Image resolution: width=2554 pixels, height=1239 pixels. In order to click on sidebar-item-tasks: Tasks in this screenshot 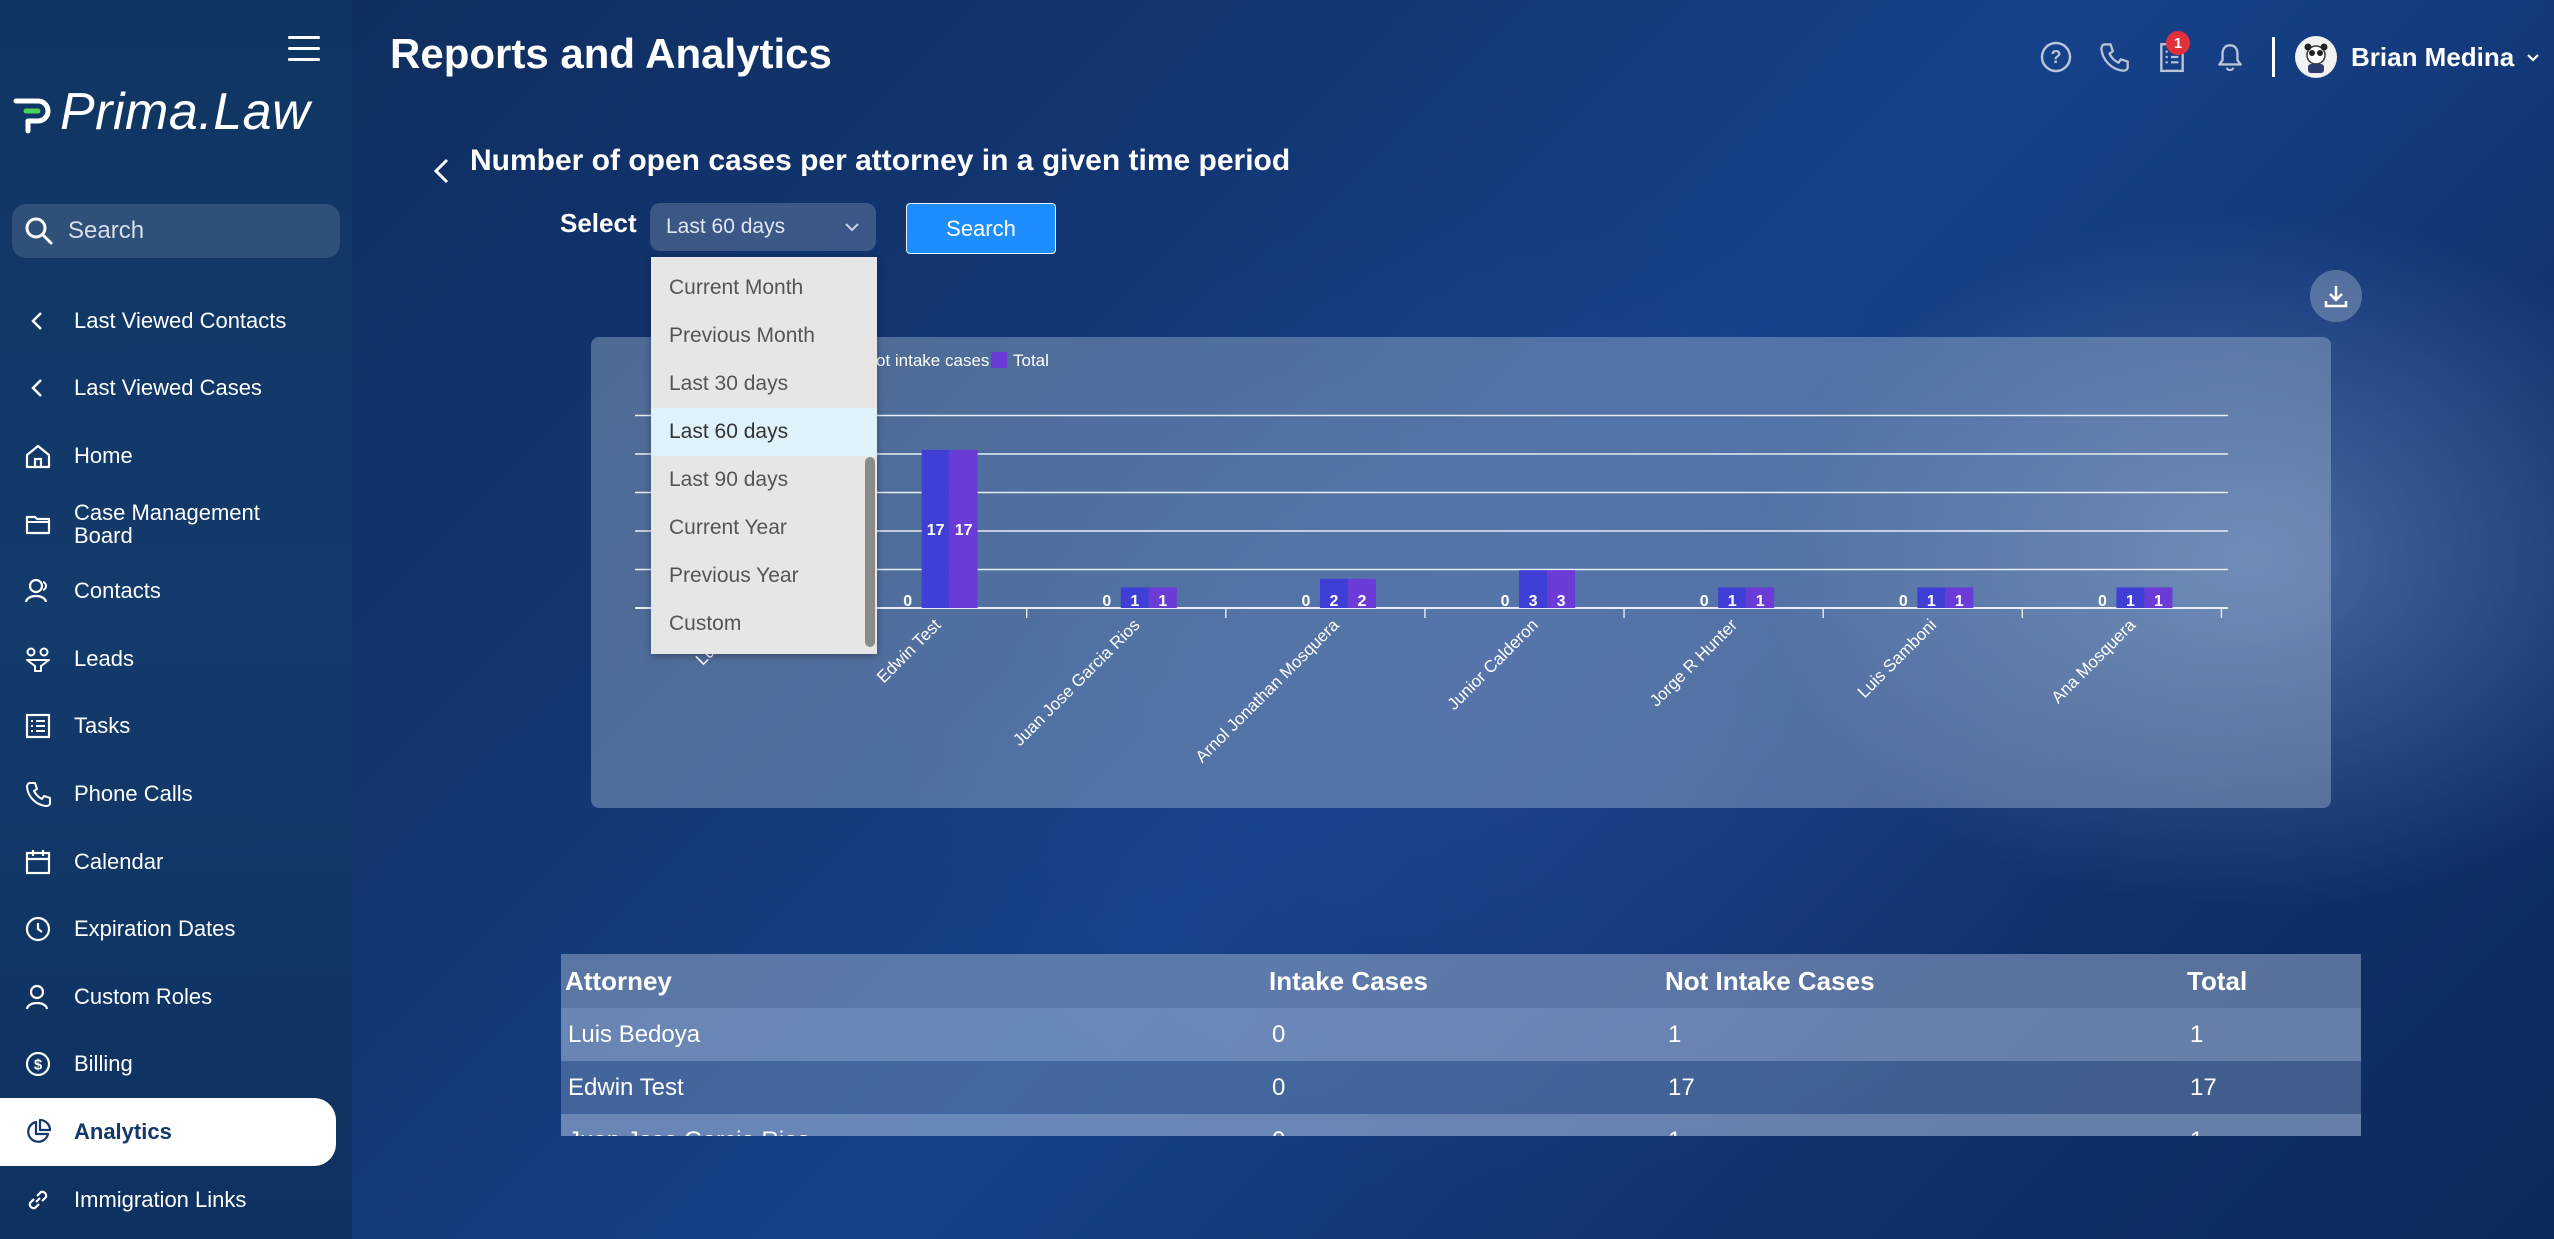, I will do `click(176, 727)`.